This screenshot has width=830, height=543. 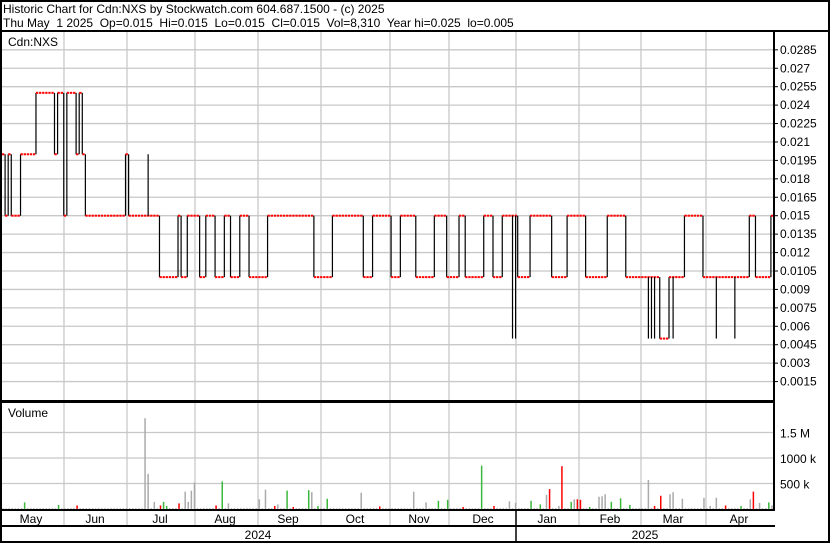 What do you see at coordinates (33, 42) in the screenshot?
I see `symbol-label: Cdn:NXS` at bounding box center [33, 42].